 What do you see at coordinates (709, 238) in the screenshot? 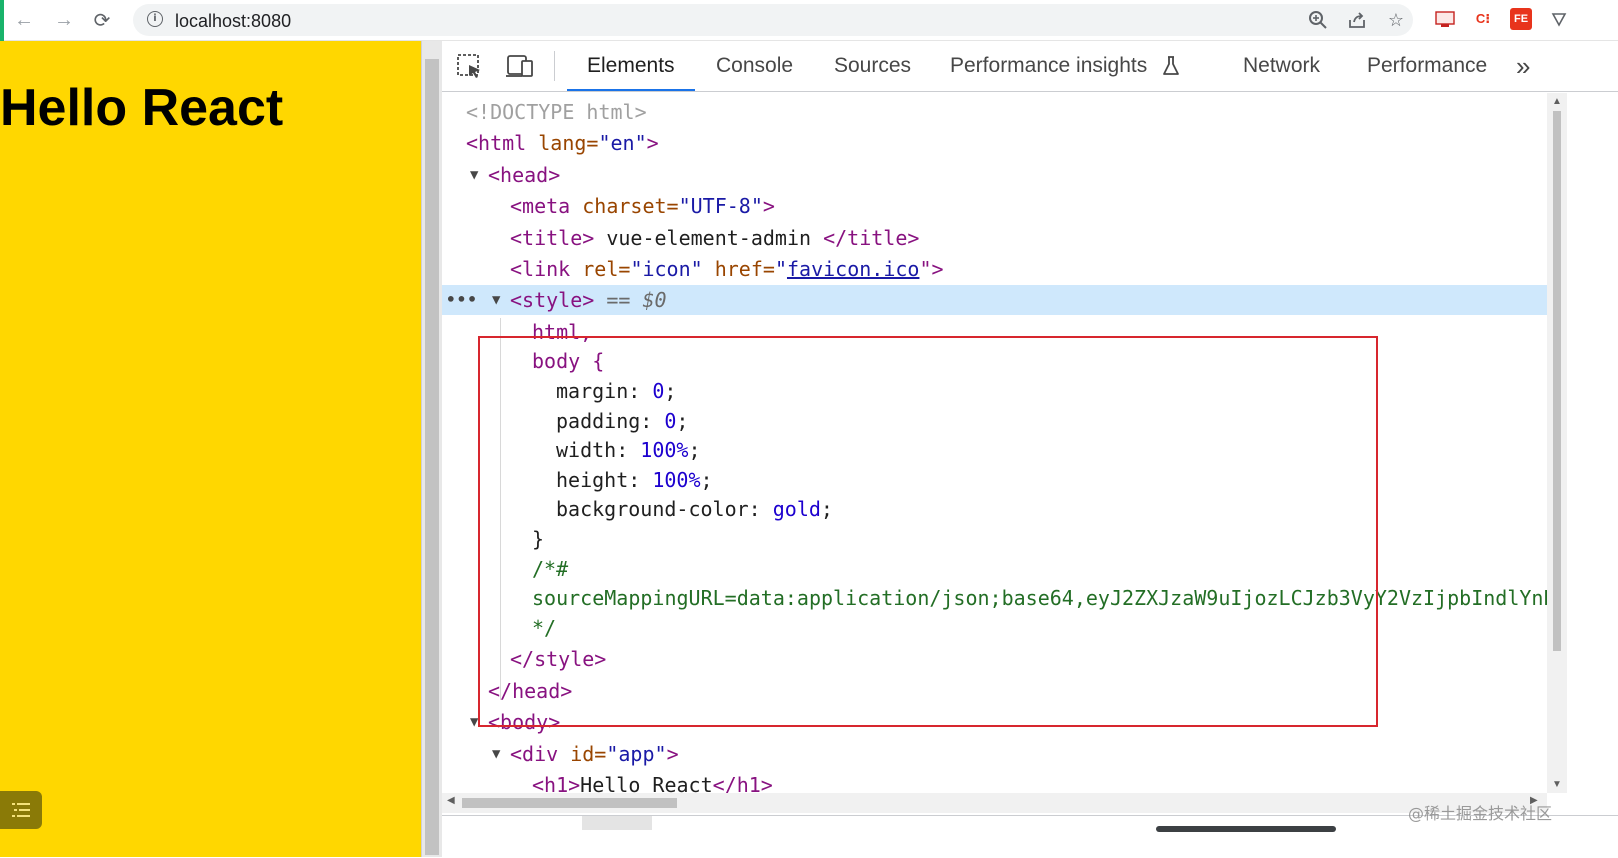
I see `title-text: vue-element-admin` at bounding box center [709, 238].